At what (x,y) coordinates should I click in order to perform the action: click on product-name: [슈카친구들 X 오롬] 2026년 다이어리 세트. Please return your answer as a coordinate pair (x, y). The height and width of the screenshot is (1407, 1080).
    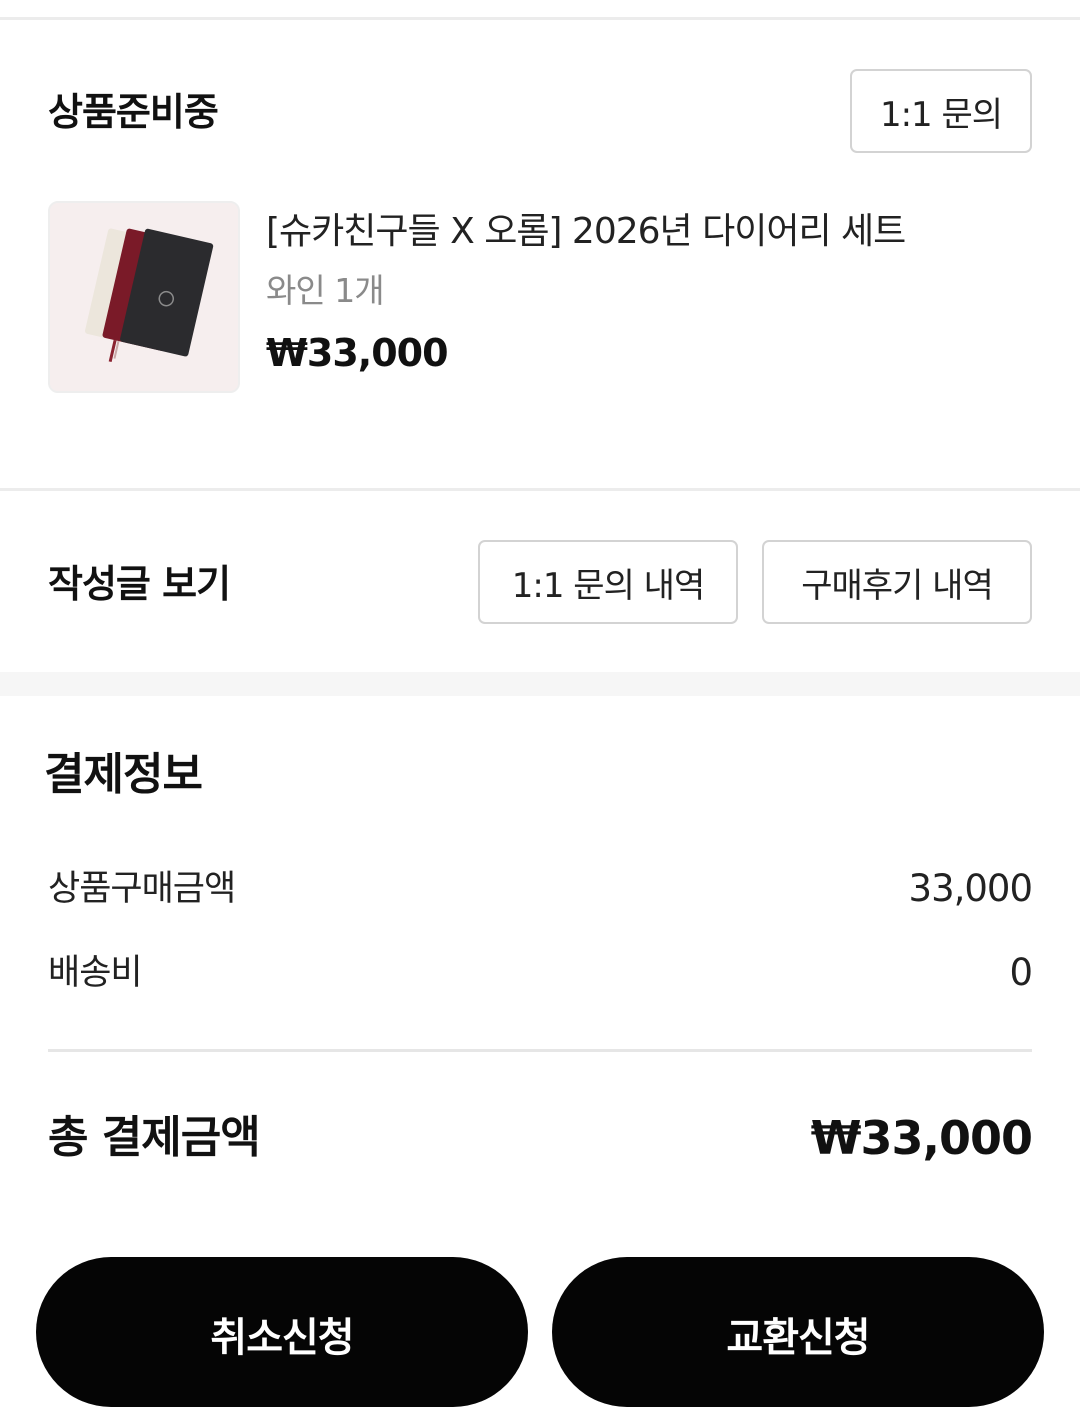
    Looking at the image, I should click on (656, 232).